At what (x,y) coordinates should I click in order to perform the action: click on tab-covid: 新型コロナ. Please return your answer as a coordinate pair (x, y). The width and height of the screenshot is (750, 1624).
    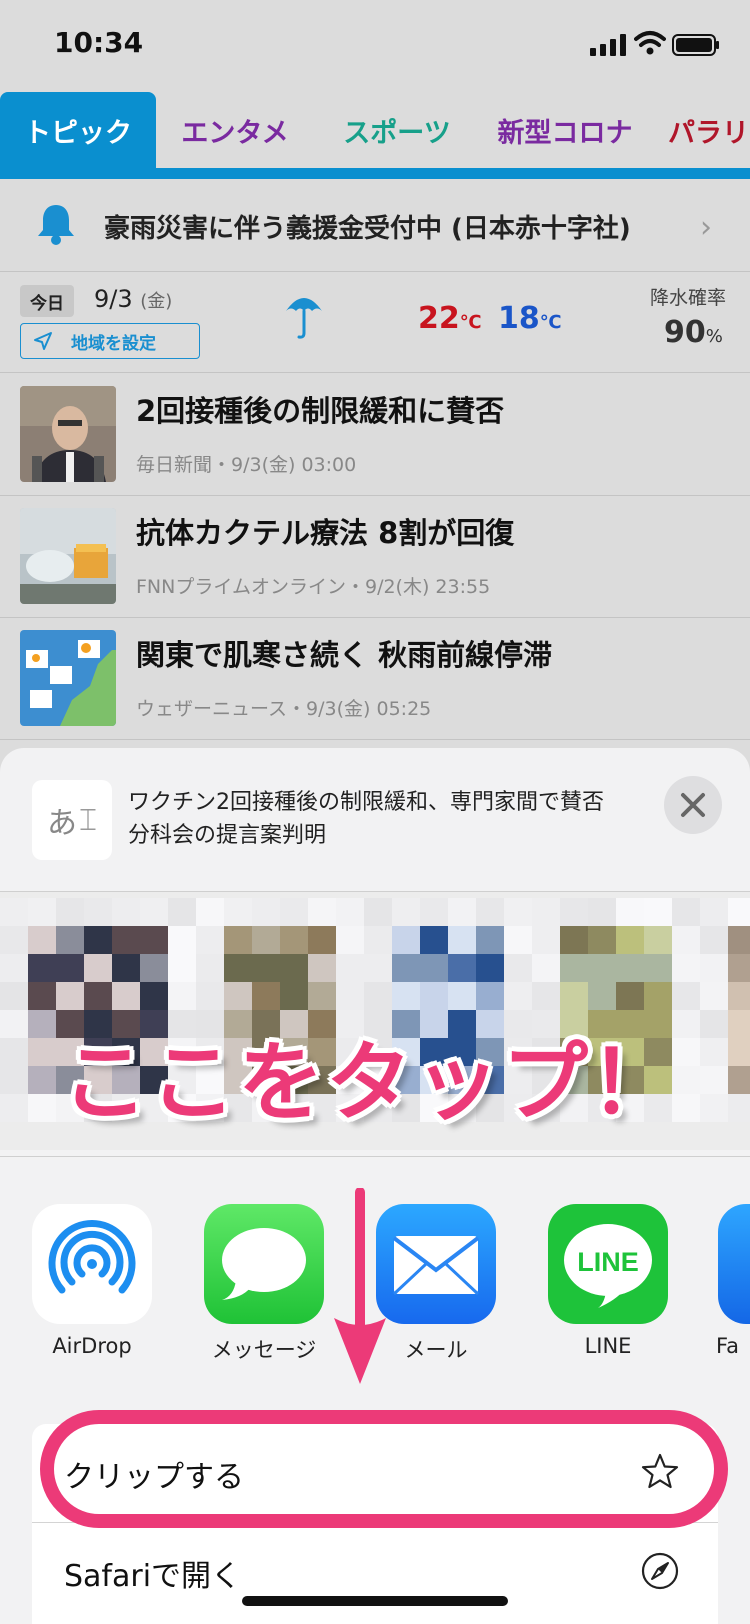
    Looking at the image, I should click on (565, 130).